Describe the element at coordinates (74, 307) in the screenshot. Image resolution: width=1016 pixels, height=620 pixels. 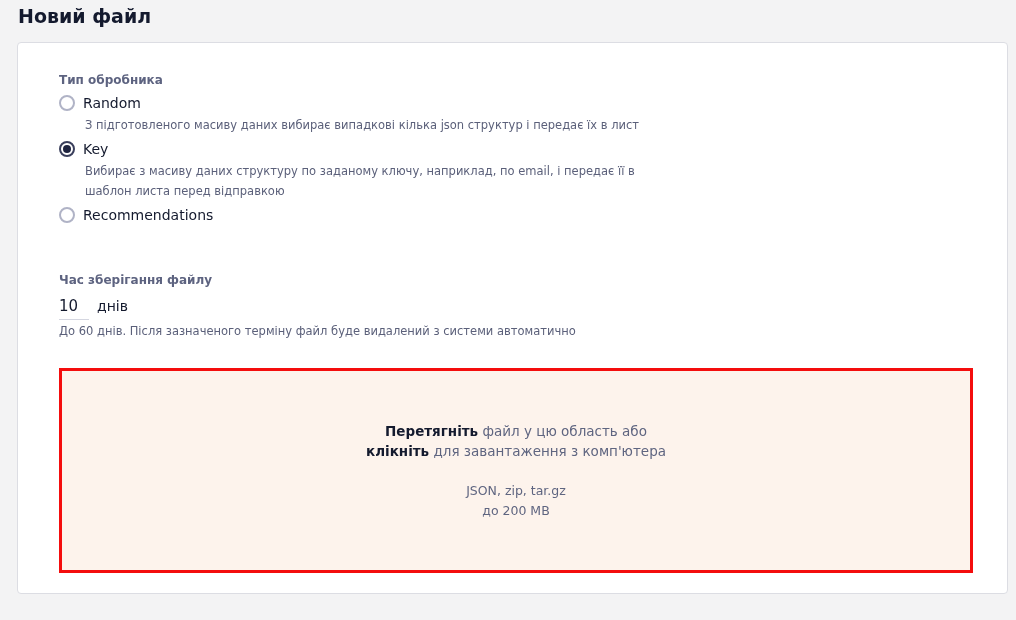
I see `days-input: 10` at that location.